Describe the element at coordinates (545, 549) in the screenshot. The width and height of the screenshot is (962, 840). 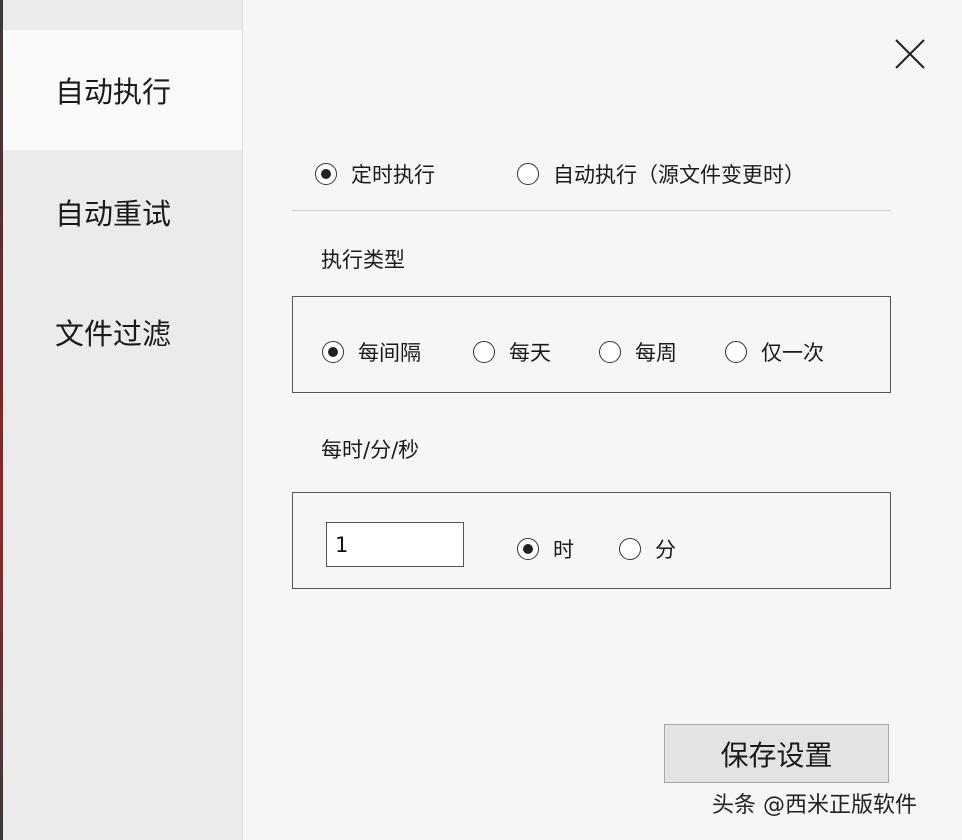
I see `radio-unit-hour: 时` at that location.